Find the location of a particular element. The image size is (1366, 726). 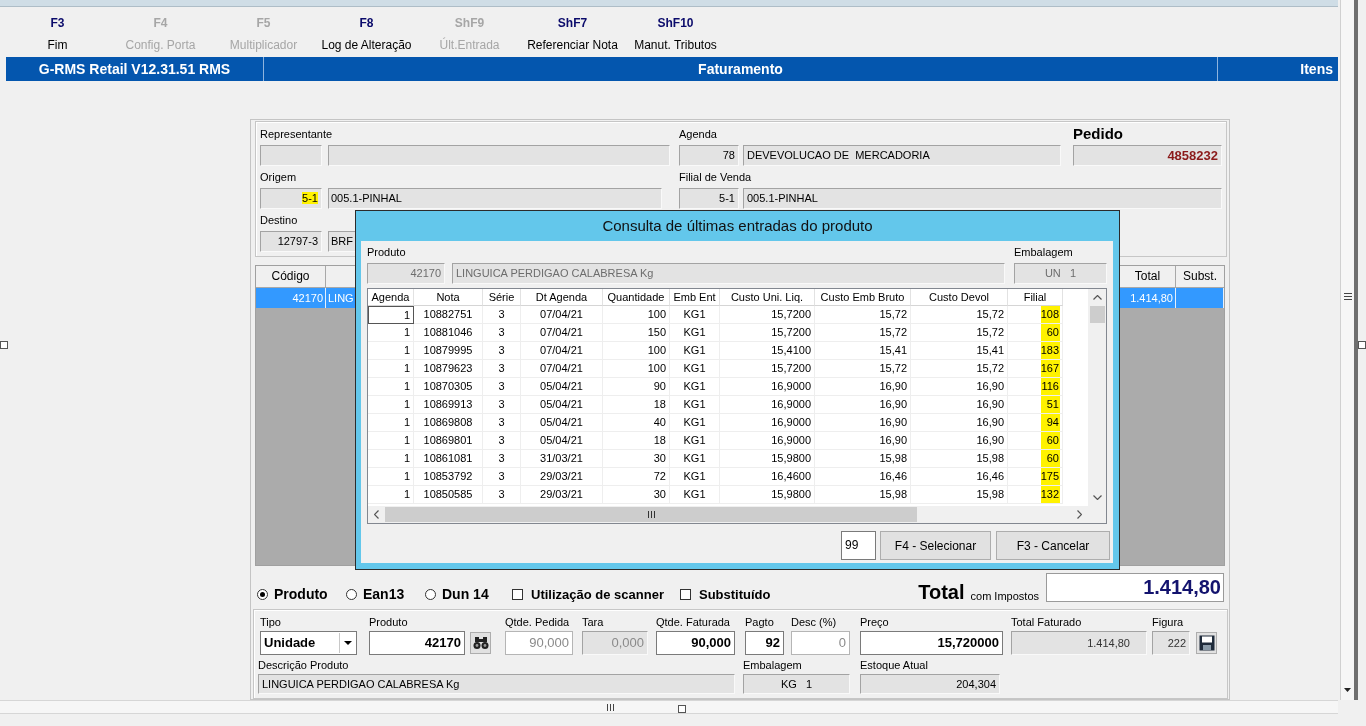

dialog-button: F3 - Cancelar is located at coordinates (1053, 545).